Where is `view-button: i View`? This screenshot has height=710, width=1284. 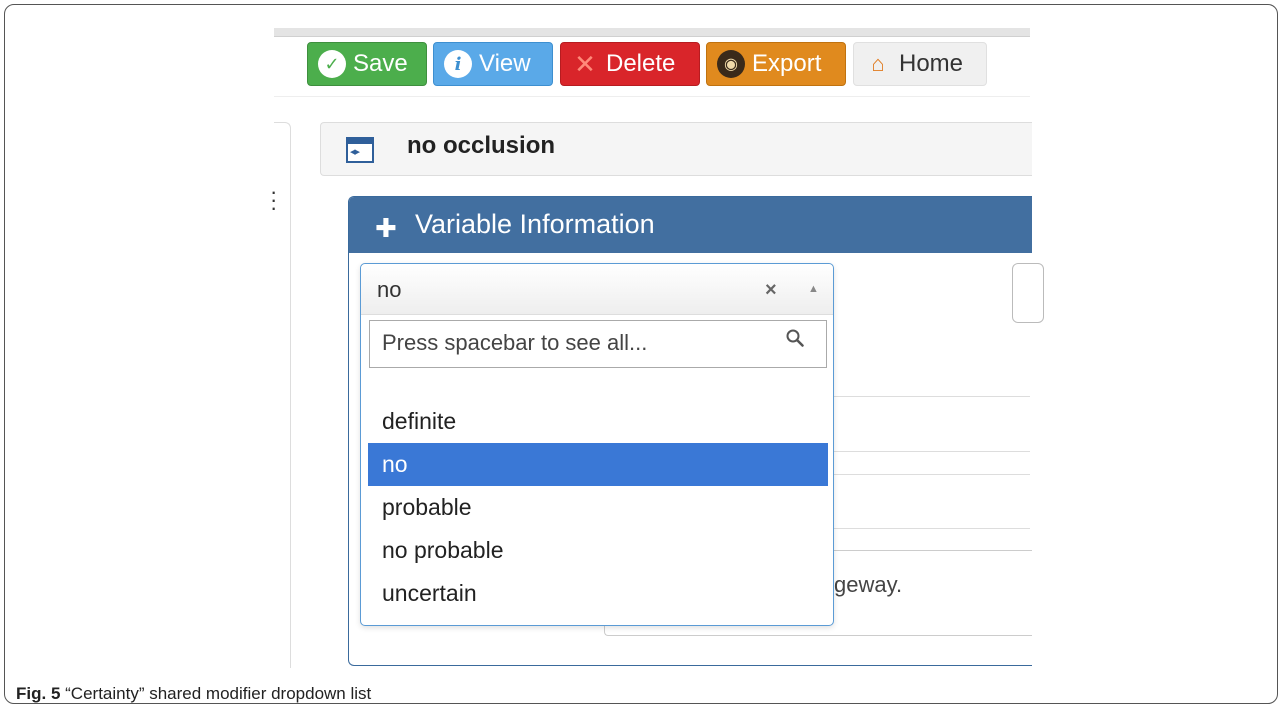 view-button: i View is located at coordinates (493, 64).